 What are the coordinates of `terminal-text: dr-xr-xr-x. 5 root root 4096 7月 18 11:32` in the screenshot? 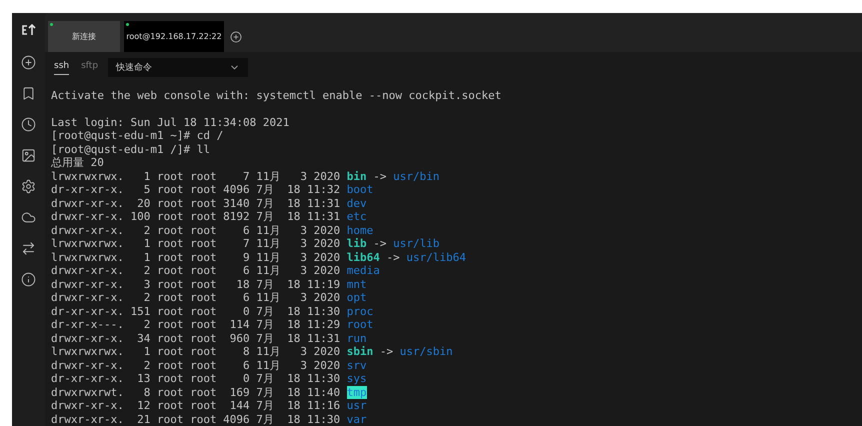 It's located at (196, 189).